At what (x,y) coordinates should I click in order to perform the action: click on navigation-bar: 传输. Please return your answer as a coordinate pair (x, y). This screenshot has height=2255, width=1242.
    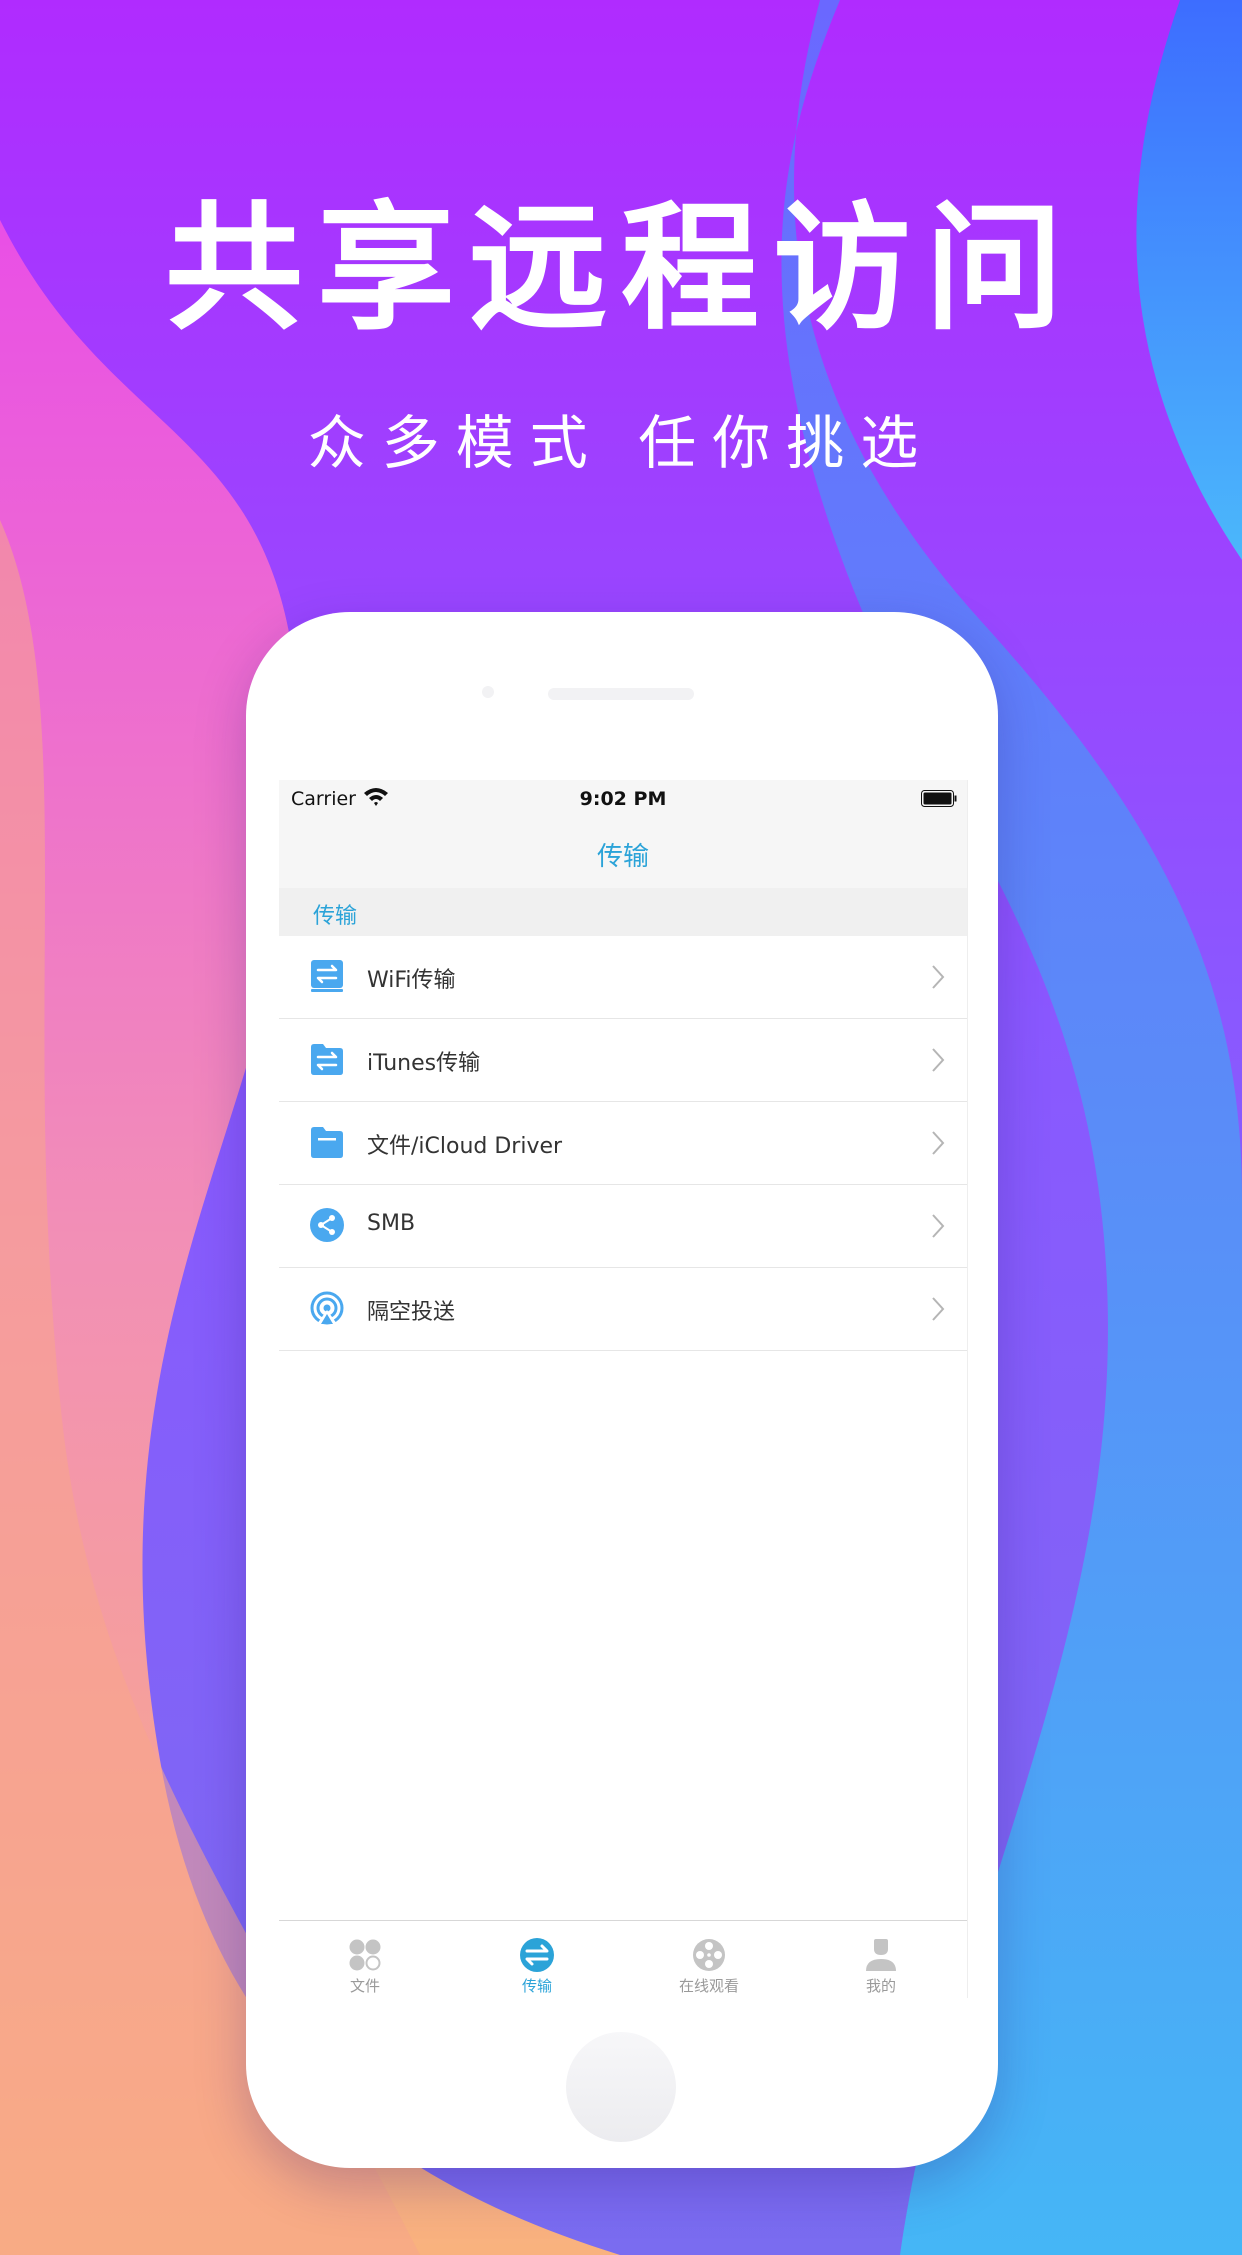
    Looking at the image, I should click on (623, 852).